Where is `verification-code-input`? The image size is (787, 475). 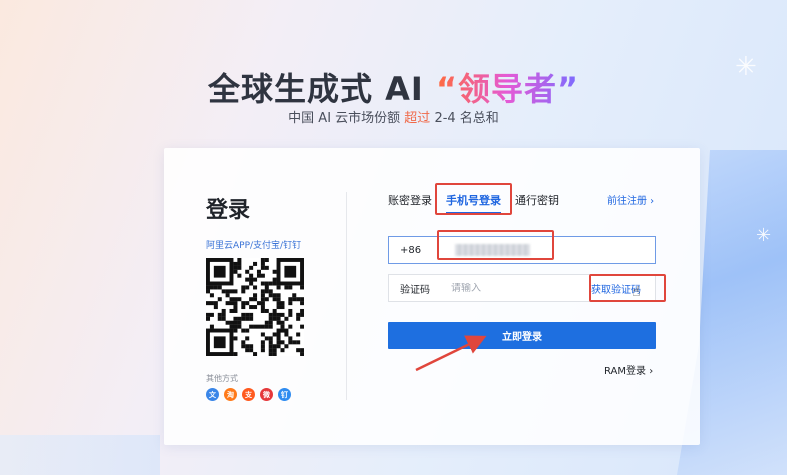
verification-code-input is located at coordinates (516, 288).